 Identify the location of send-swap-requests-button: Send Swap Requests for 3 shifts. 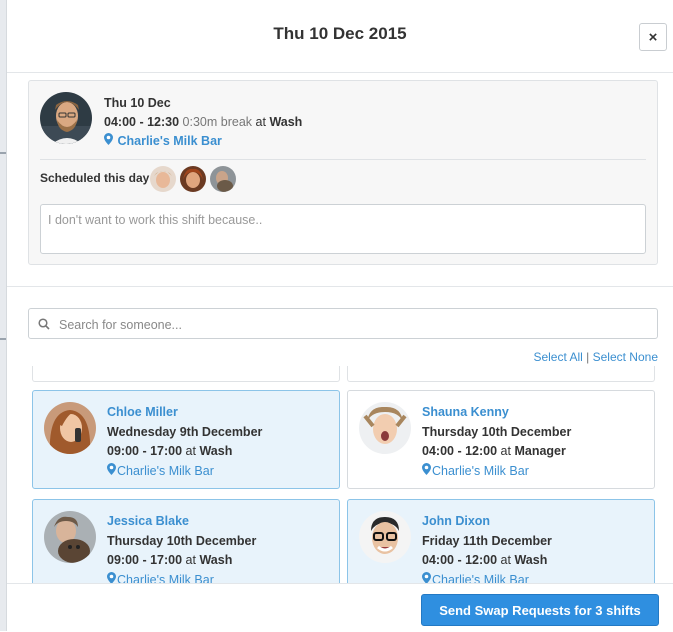
(540, 610).